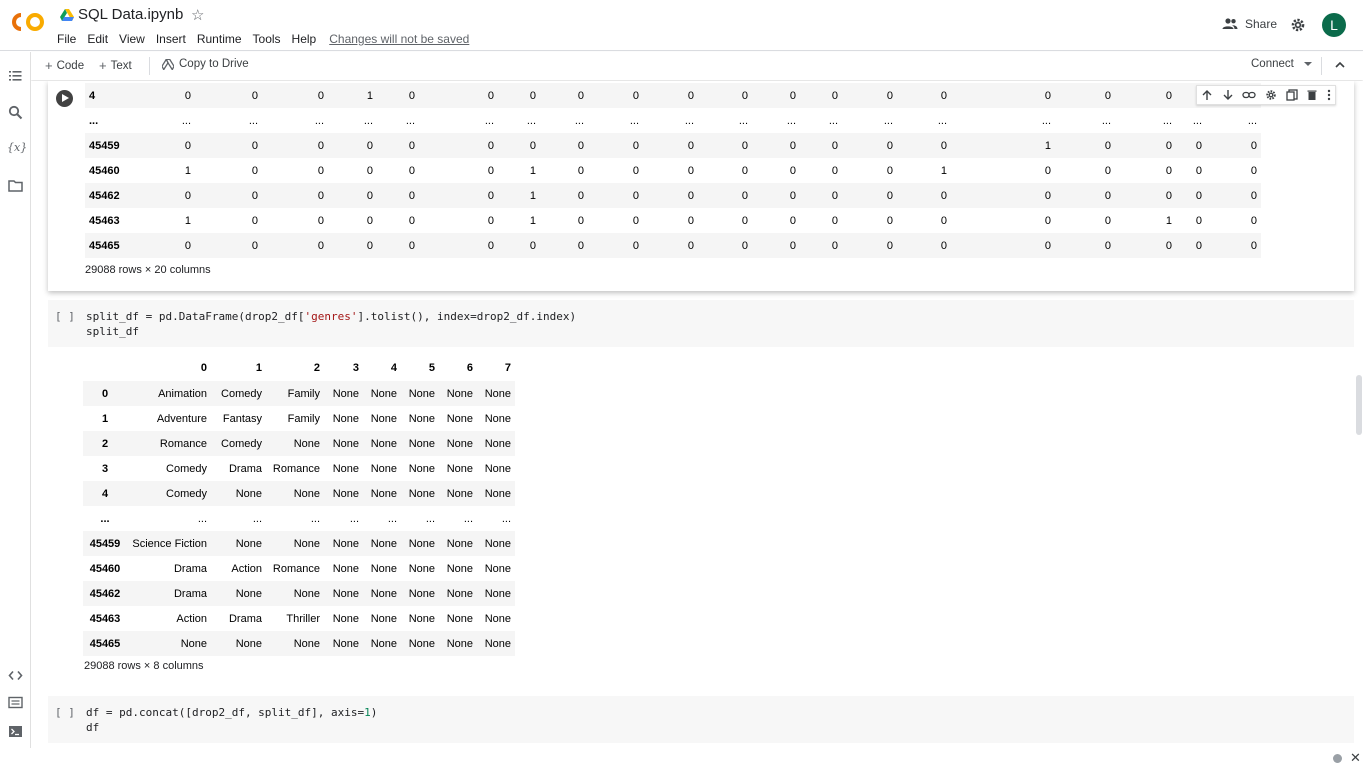 This screenshot has width=1363, height=768. Describe the element at coordinates (1249, 95) in the screenshot. I see `link-icon` at that location.